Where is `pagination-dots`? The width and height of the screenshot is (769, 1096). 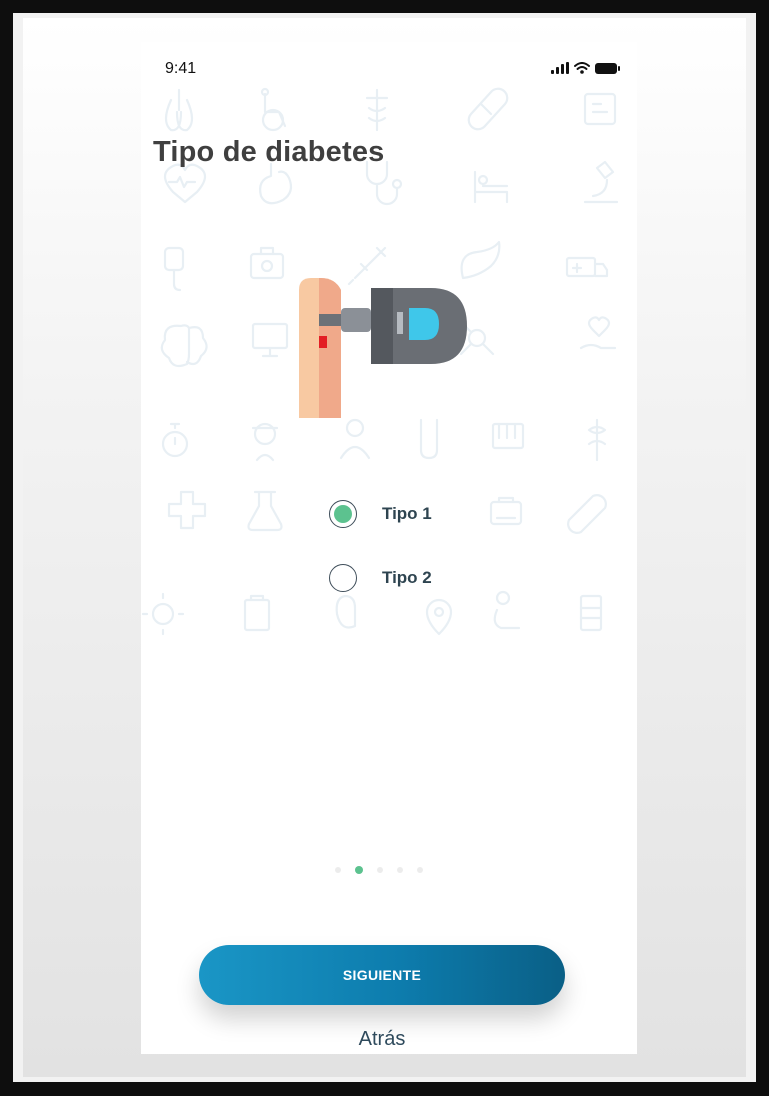
pagination-dots is located at coordinates (379, 870).